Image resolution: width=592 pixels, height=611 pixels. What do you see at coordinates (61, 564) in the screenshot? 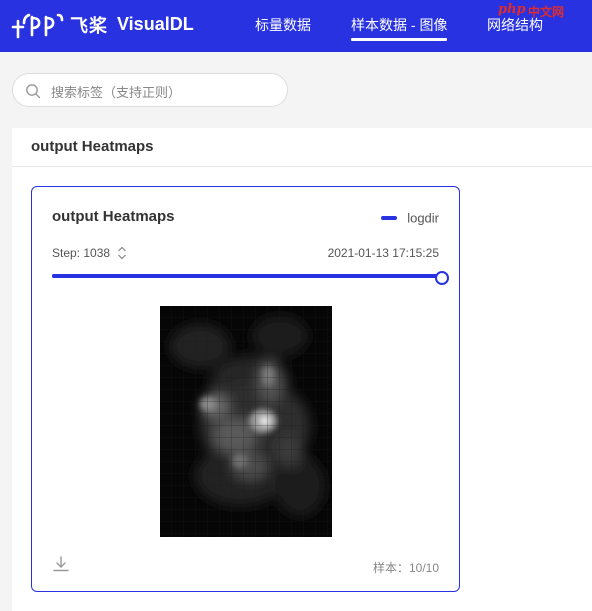
I see `download-icon` at bounding box center [61, 564].